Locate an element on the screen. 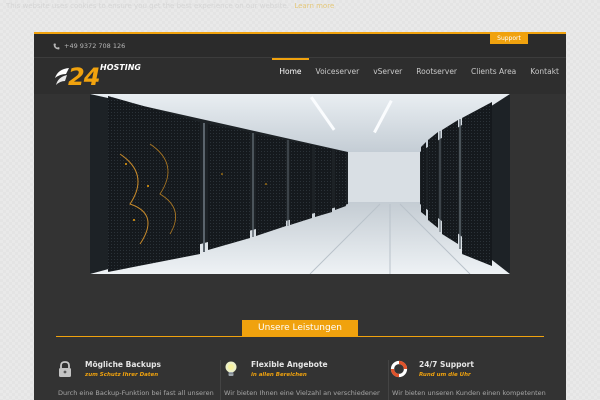 The image size is (600, 400). top-bar: +49 9372 708 126 Support is located at coordinates (300, 46).